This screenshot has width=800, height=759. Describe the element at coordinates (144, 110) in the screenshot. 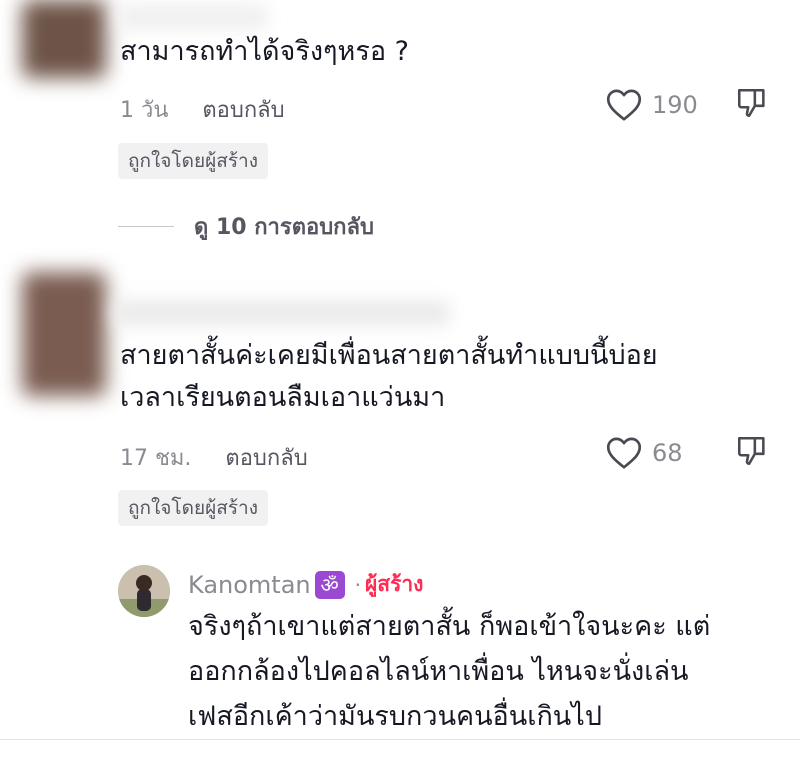

I see `comment-time: 1 วัน` at that location.